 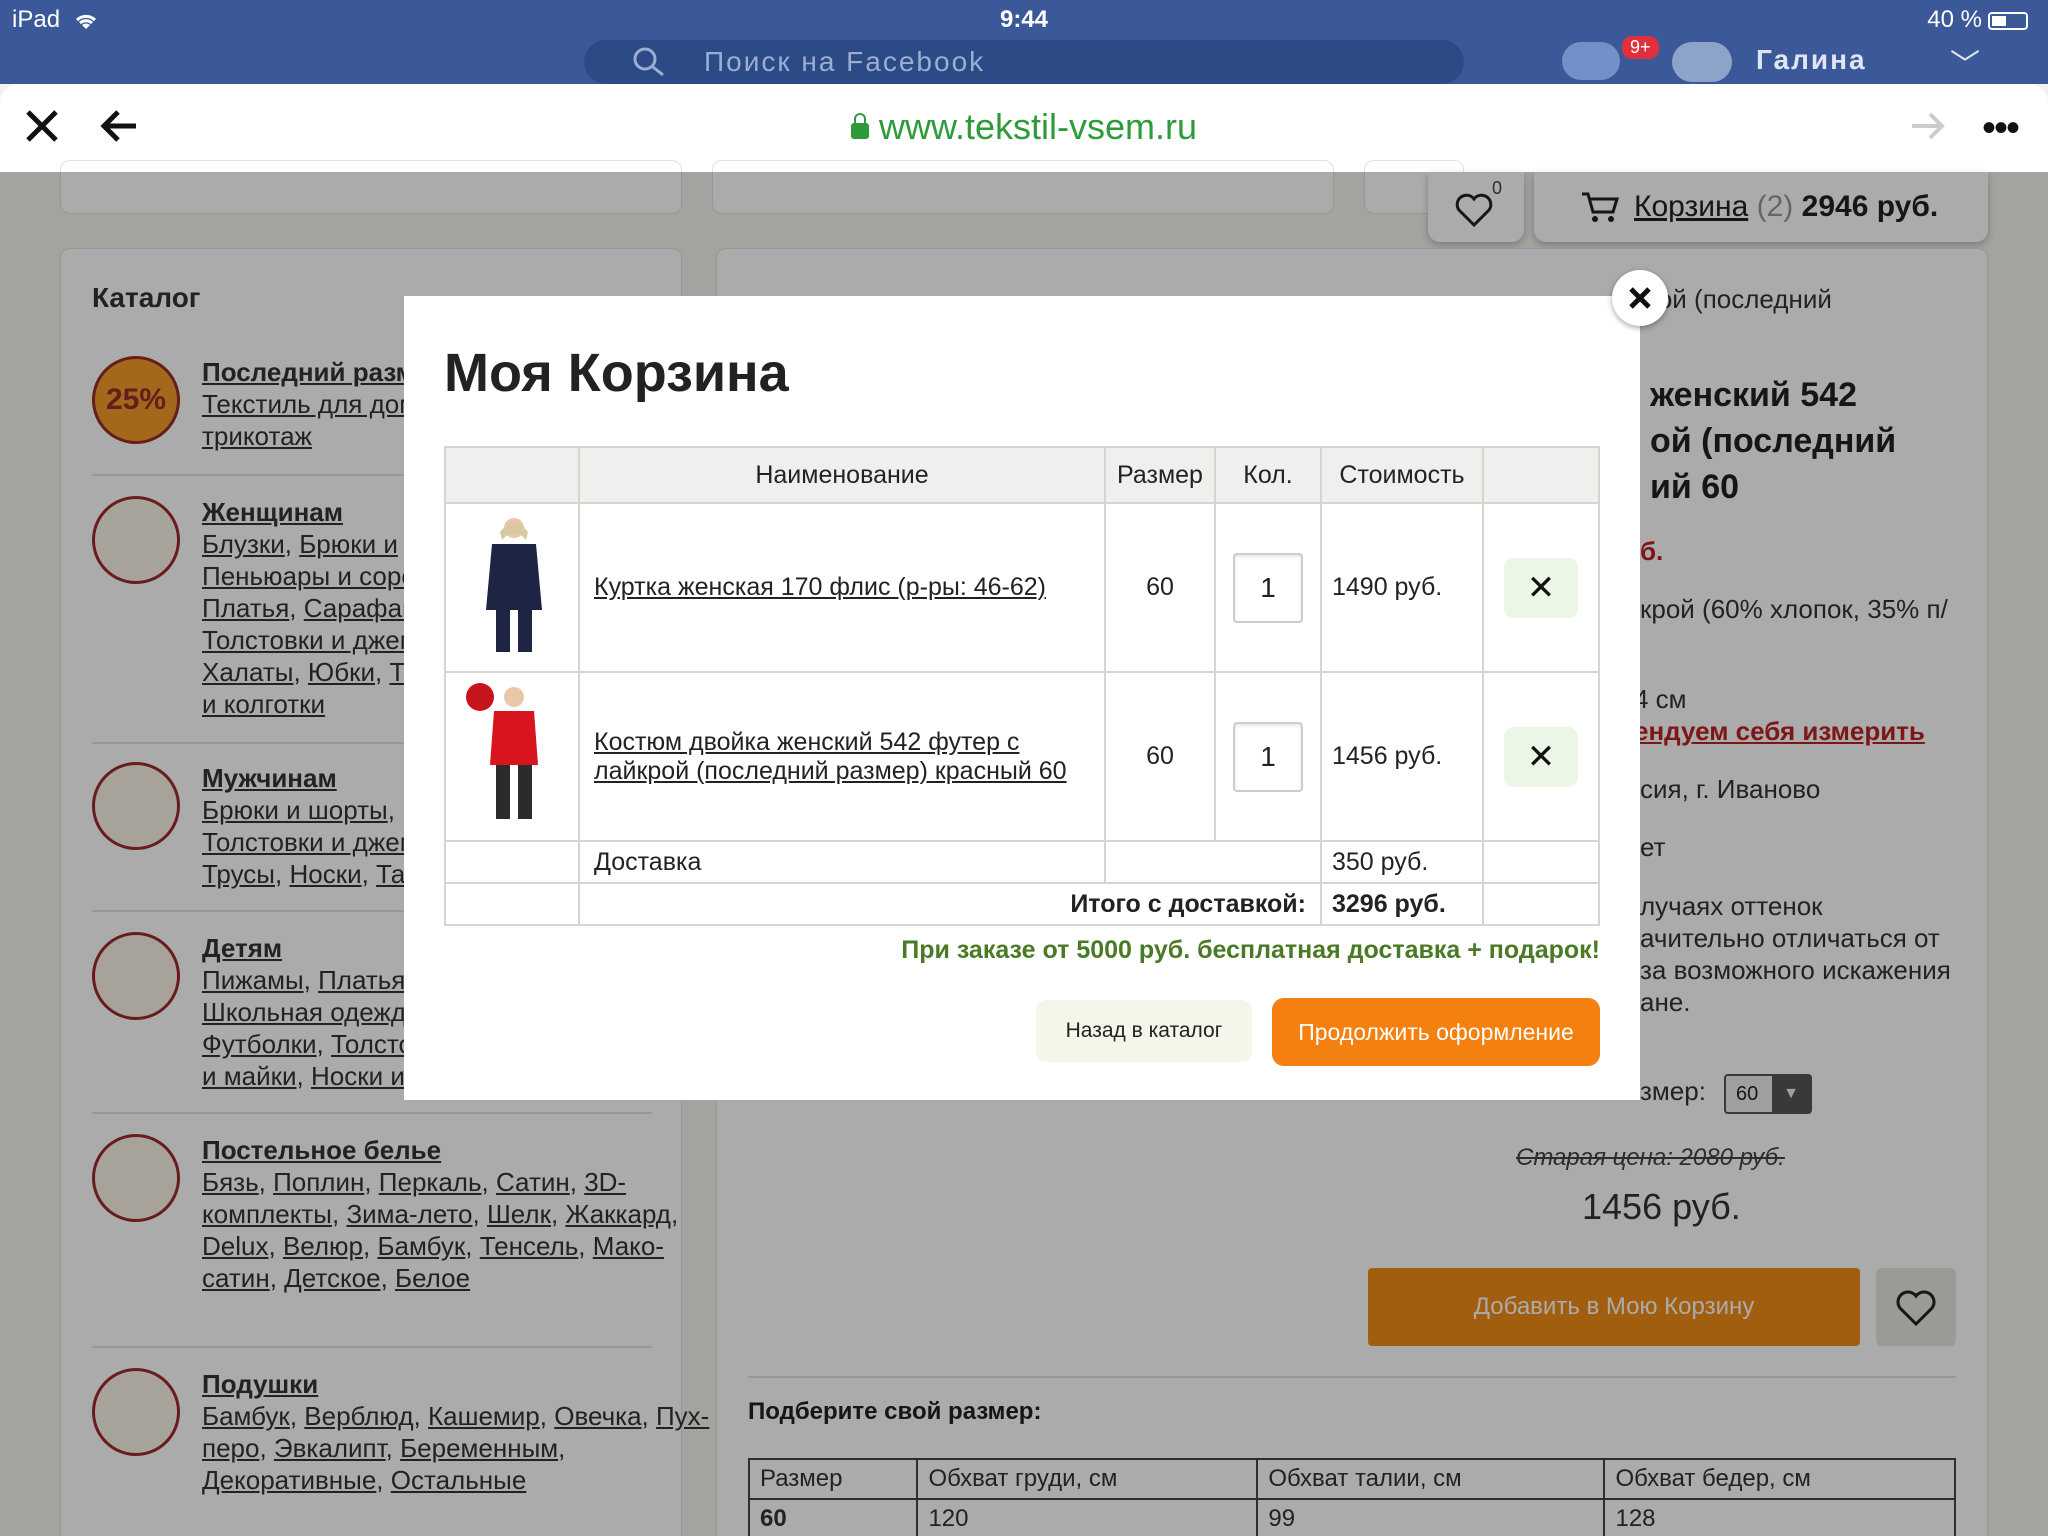 I want to click on chevron-down-icon: ﹀, so click(x=1965, y=62).